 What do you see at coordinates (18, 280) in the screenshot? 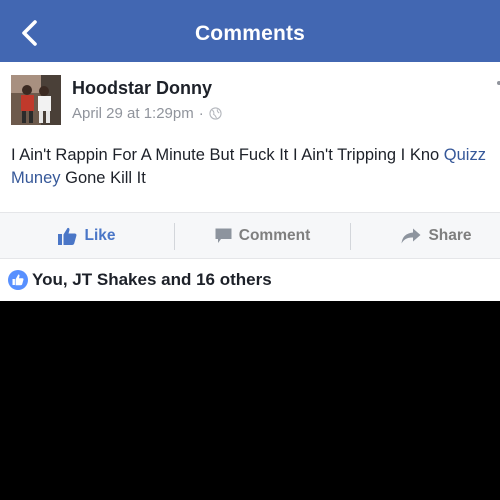
I see `like-badge-icon` at bounding box center [18, 280].